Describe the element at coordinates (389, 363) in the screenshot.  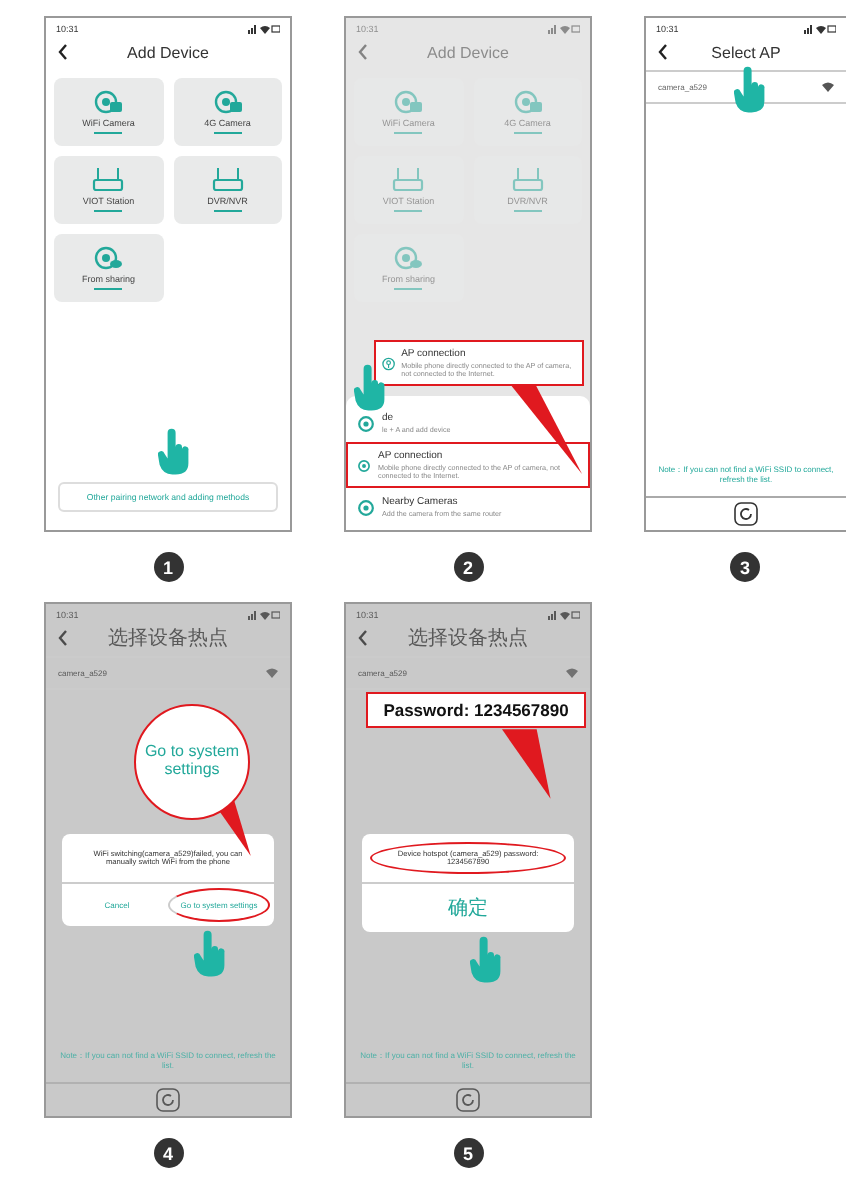
I see `key-icon` at that location.